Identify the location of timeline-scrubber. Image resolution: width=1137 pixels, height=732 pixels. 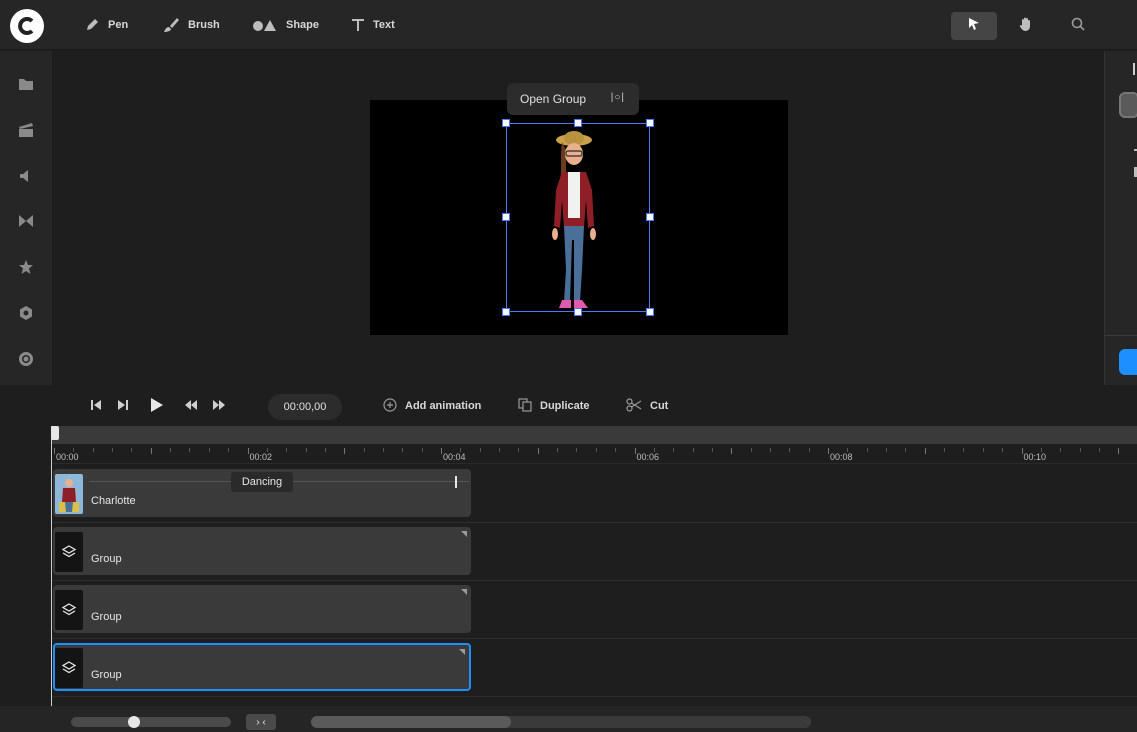
(594, 435).